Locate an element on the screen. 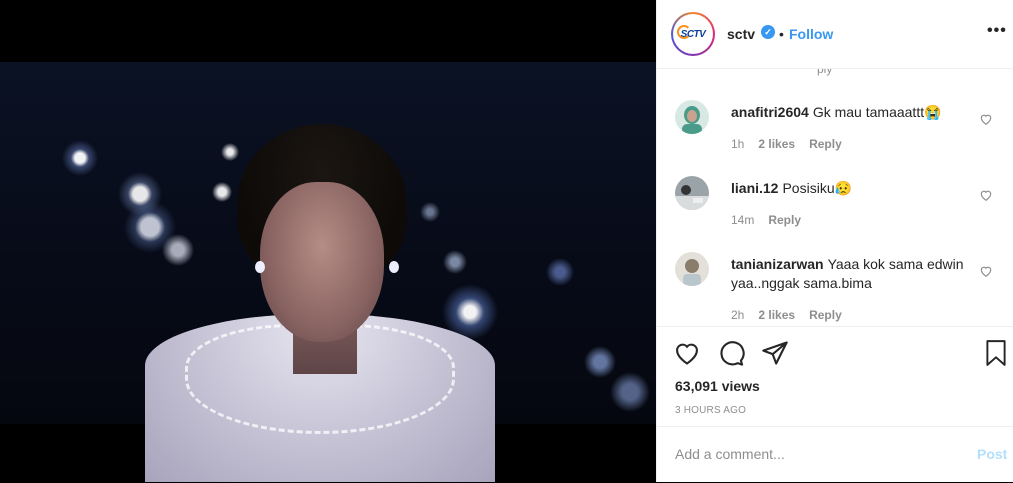 This screenshot has height=483, width=1013. add-comment-bar: Add a comment... Post is located at coordinates (835, 454).